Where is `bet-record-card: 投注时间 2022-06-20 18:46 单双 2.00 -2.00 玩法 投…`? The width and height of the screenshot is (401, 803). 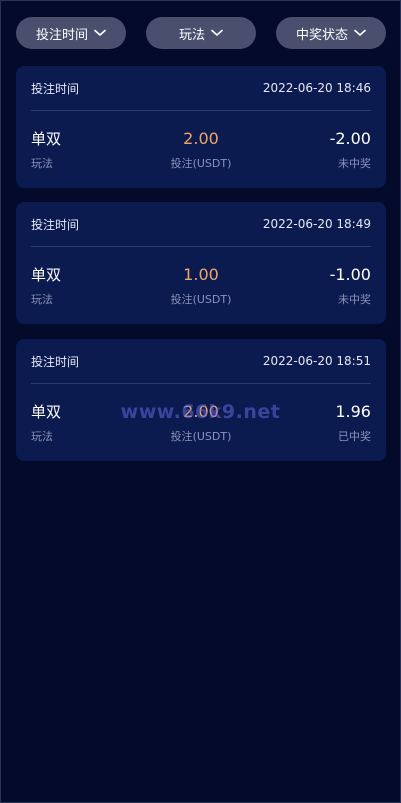
bet-record-card: 投注时间 2022-06-20 18:46 单双 2.00 -2.00 玩法 投… is located at coordinates (201, 127).